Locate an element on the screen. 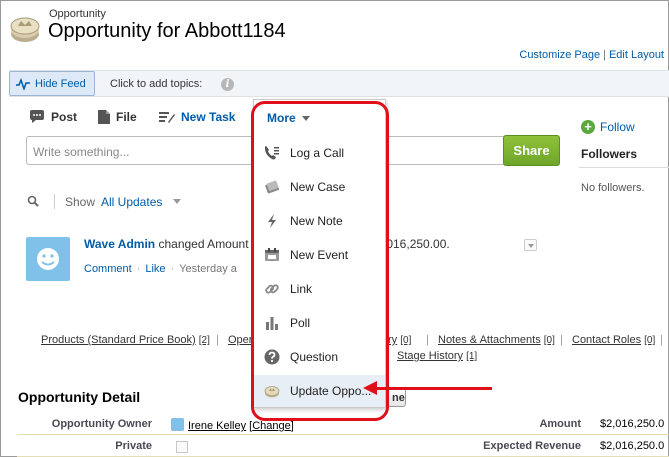 The height and width of the screenshot is (457, 669). speech-bubble-icon is located at coordinates (37, 116).